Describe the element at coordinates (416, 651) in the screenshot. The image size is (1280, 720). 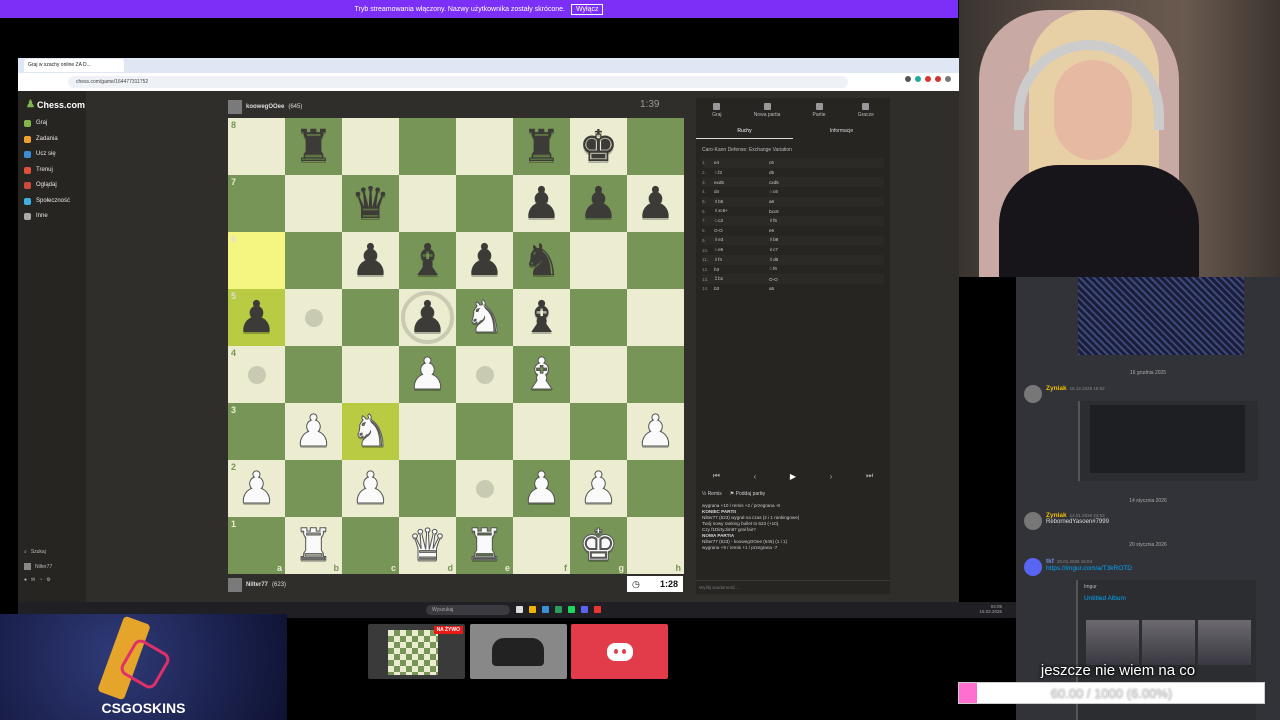
I see `live-stream-card: NA ŻYWO` at that location.